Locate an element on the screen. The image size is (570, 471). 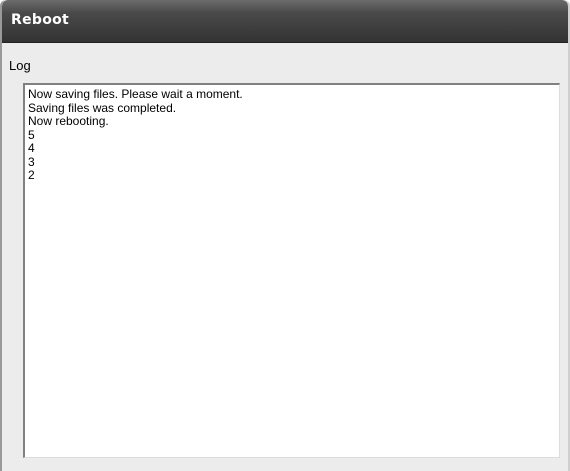
log-line: Now rebooting. is located at coordinates (68, 121).